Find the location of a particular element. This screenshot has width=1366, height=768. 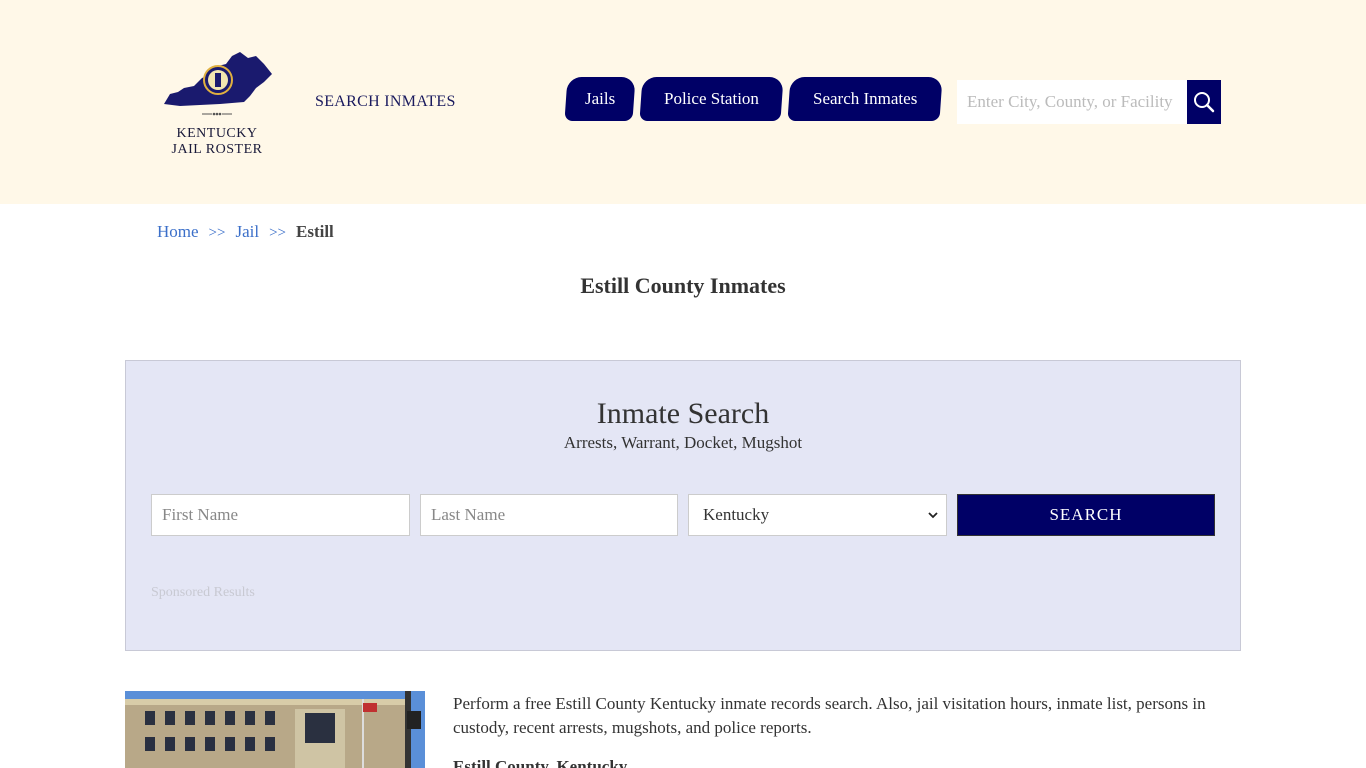

facility-search-button is located at coordinates (1204, 102).